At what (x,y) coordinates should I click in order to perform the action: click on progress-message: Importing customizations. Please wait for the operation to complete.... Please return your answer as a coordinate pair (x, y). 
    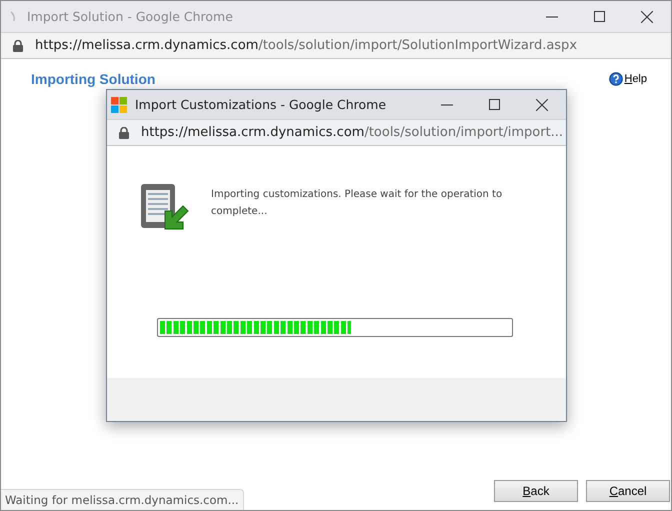
    Looking at the image, I should click on (357, 203).